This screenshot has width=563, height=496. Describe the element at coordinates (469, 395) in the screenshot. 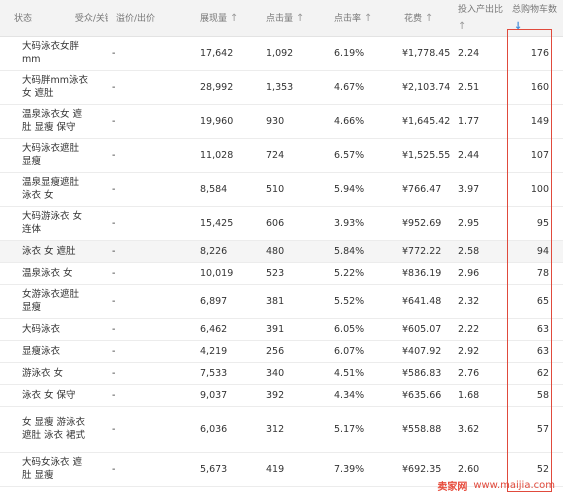

I see `roi-cell: 1.68` at that location.